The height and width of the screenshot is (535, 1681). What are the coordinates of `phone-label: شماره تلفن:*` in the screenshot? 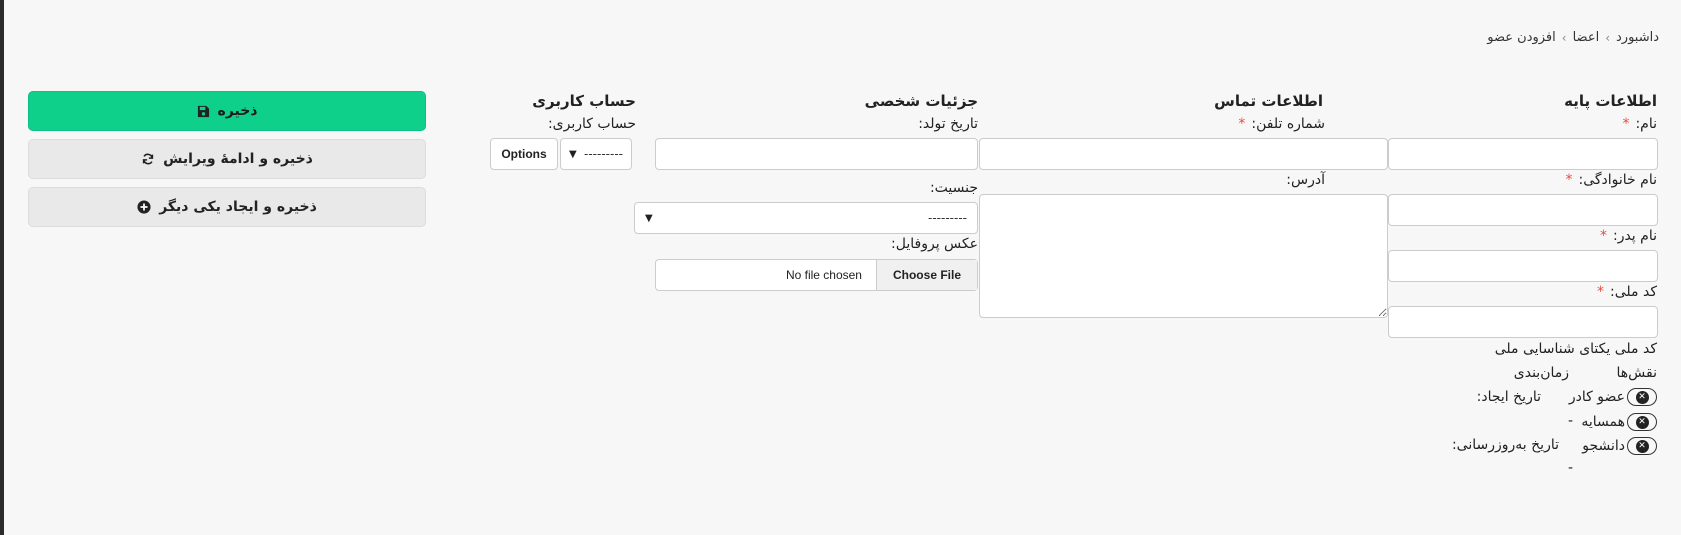 It's located at (1281, 124).